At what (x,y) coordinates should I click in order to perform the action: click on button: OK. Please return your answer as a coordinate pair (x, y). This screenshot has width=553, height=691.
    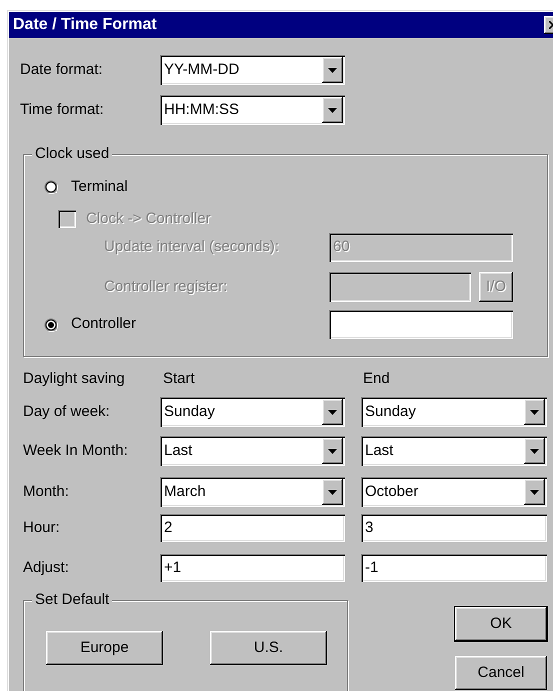
    Looking at the image, I should click on (501, 624).